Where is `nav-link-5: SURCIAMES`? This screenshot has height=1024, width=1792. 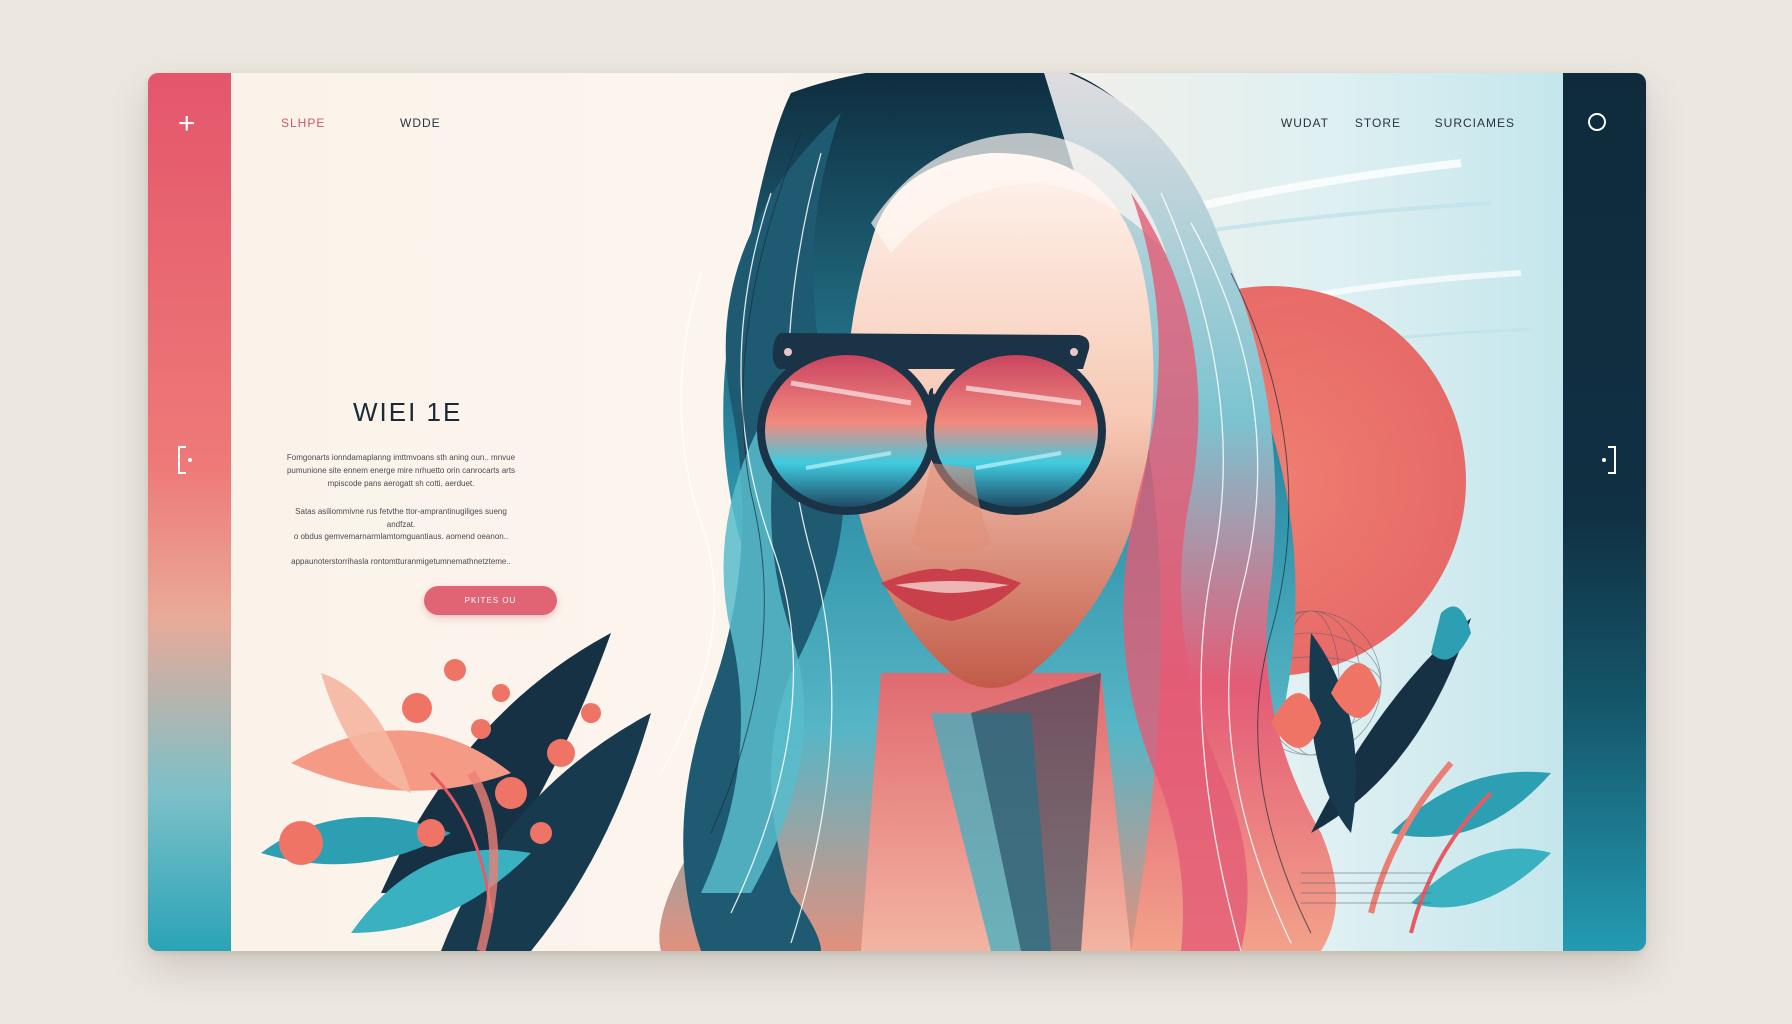
nav-link-5: SURCIAMES is located at coordinates (1475, 123).